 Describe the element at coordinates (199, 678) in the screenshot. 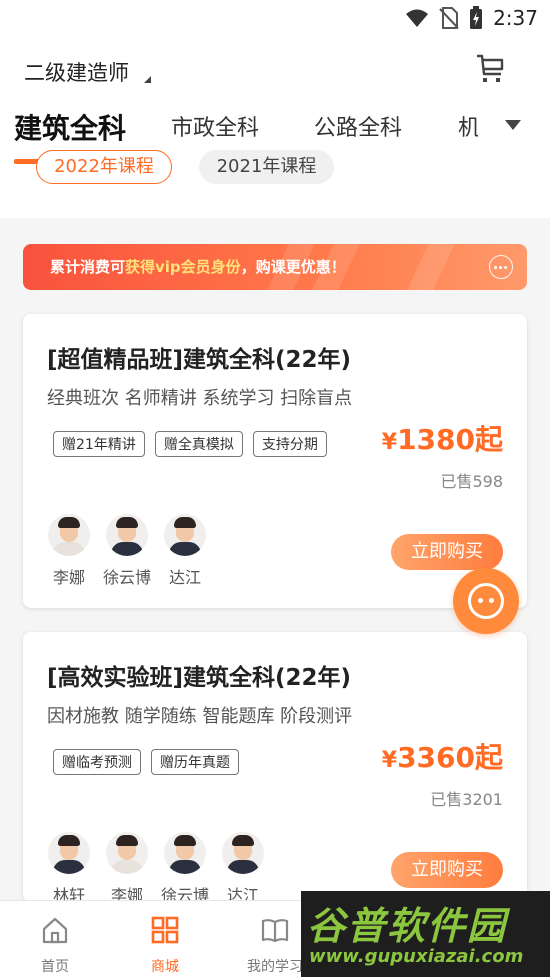

I see `course-title: [高效实验班]建筑全科(22年)` at that location.